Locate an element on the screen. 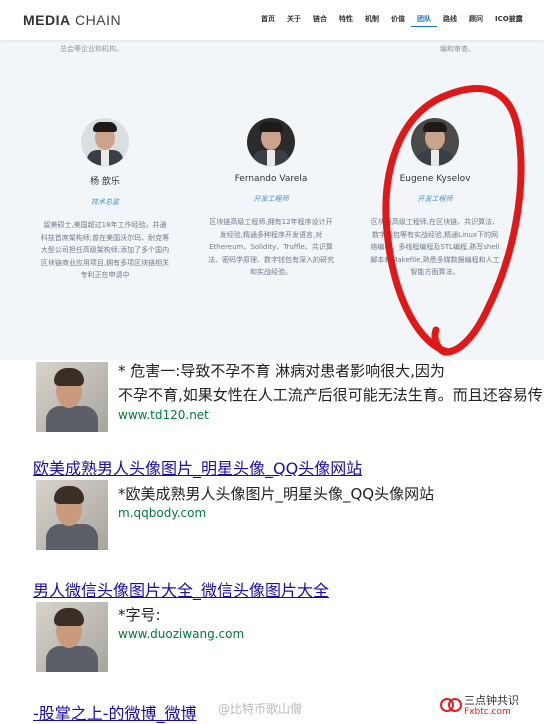 The height and width of the screenshot is (724, 544). site-logo: MEDIA CHAIN is located at coordinates (72, 20).